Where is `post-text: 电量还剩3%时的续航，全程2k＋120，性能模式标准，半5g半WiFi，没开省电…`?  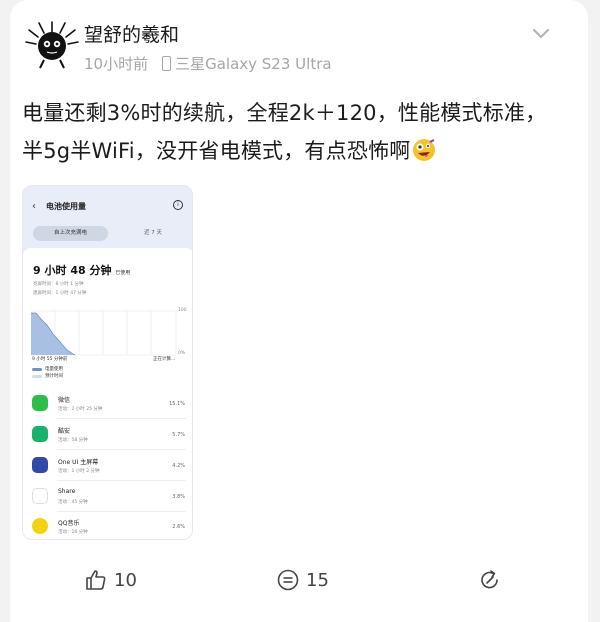 post-text: 电量还剩3%时的续航，全程2k＋120，性能模式标准，半5g半WiFi，没开省电… is located at coordinates (287, 132).